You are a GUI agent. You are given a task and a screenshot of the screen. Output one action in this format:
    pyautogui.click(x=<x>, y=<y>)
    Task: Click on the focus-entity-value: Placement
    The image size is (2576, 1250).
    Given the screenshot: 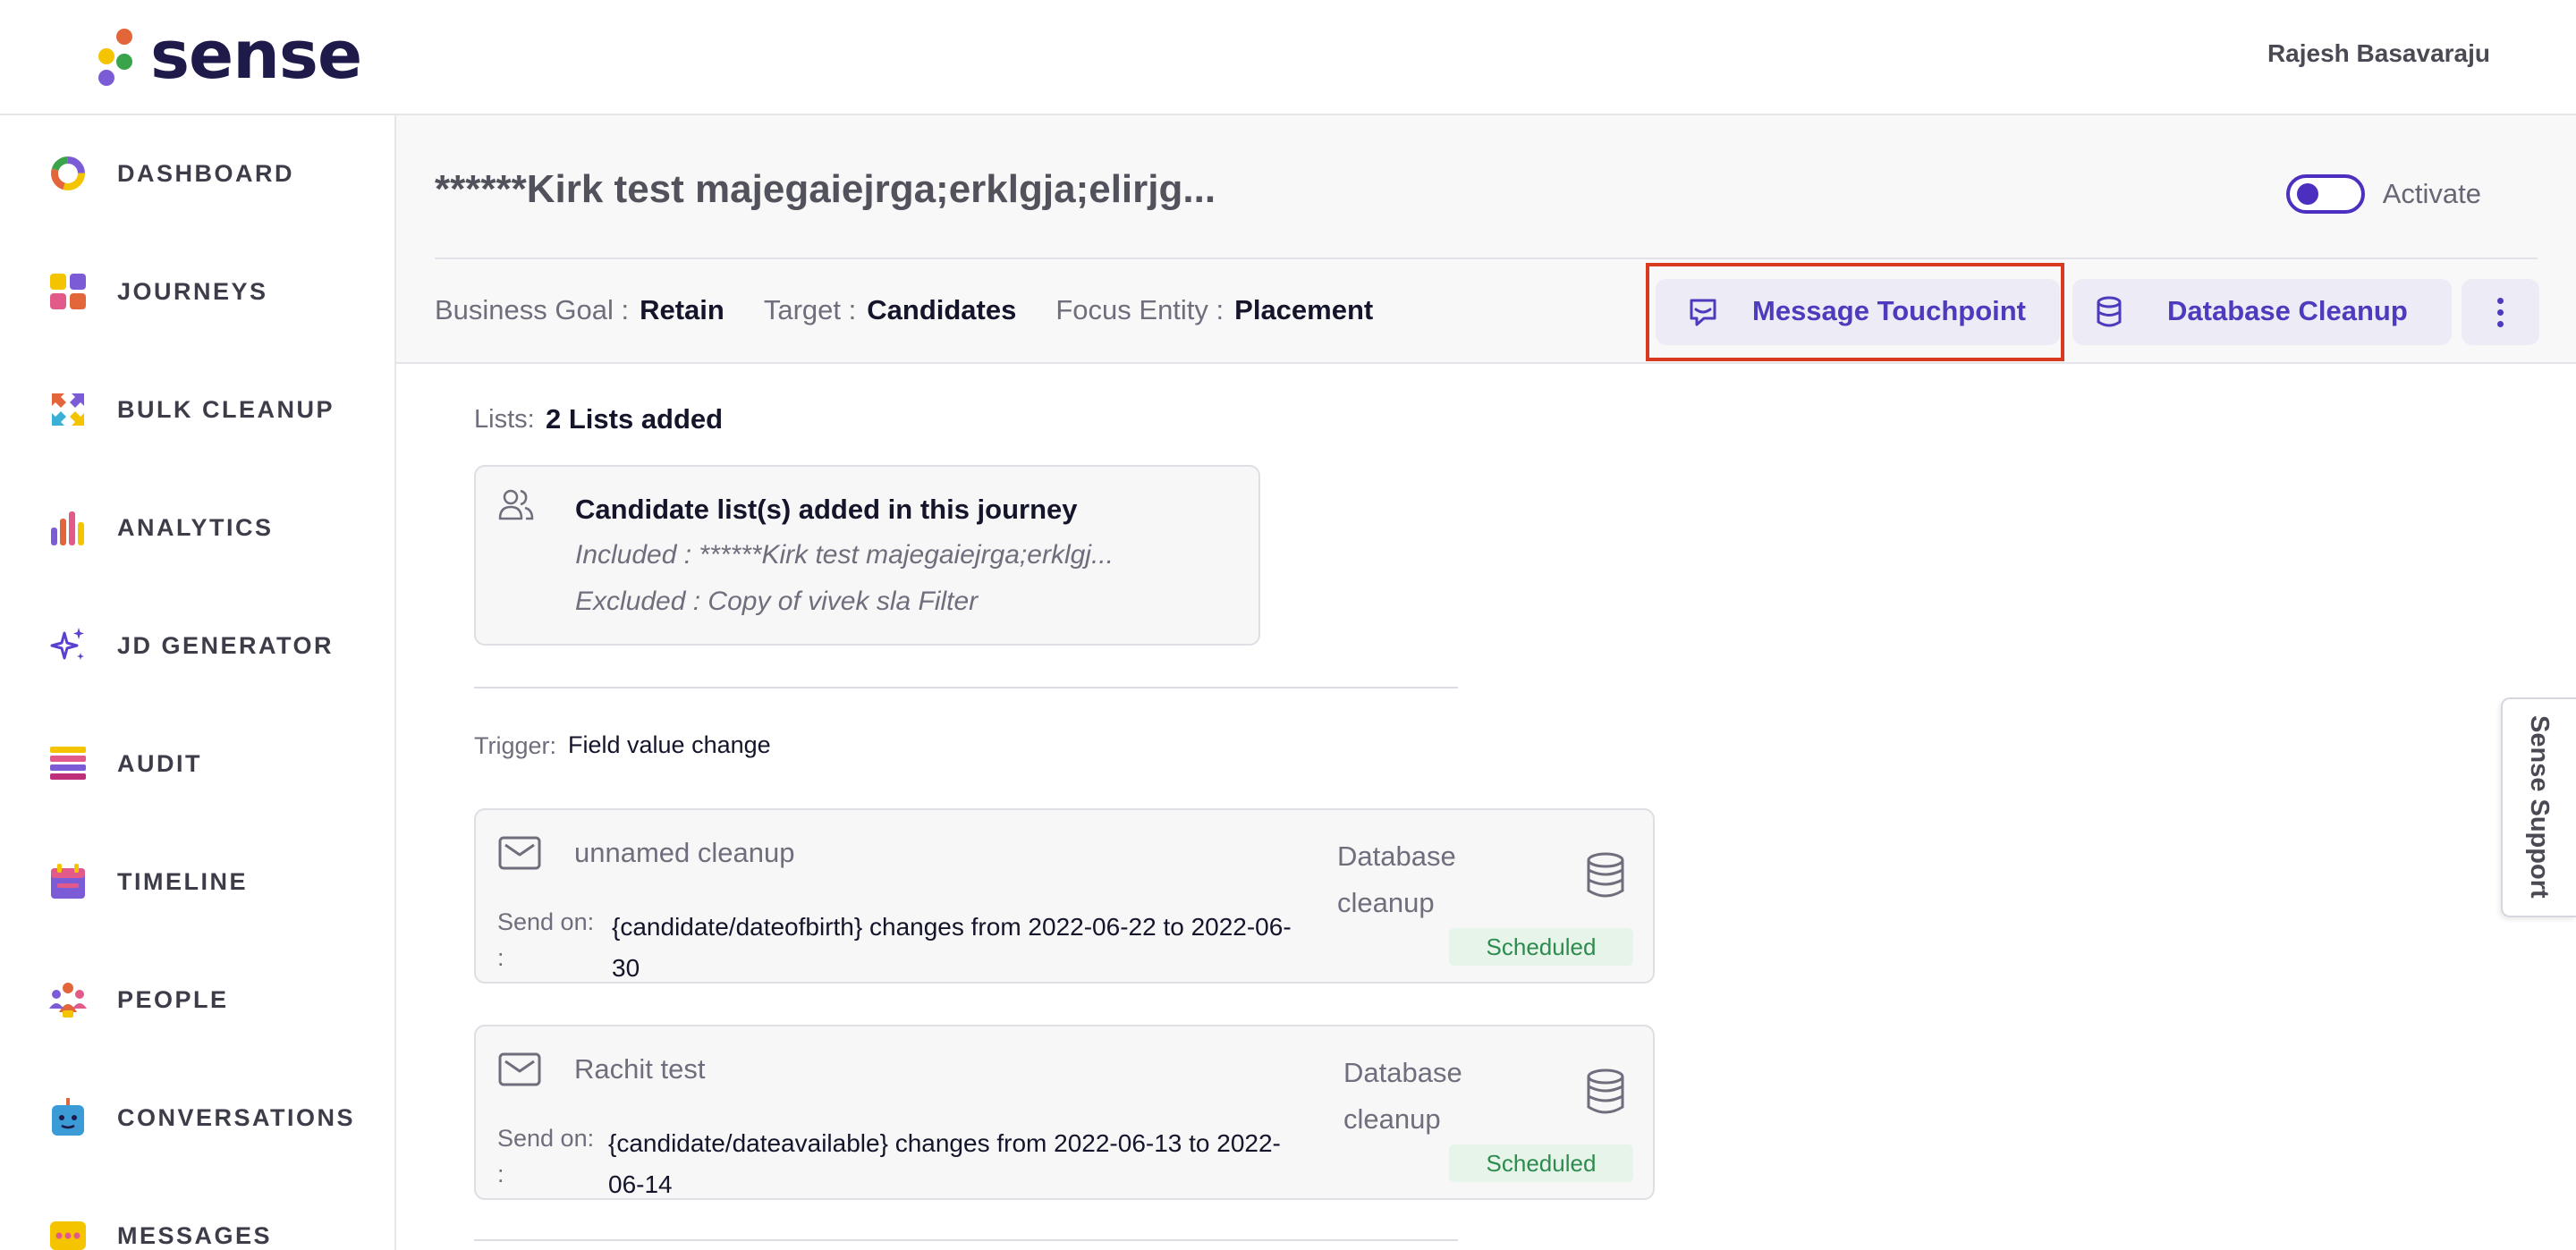 What is the action you would take?
    pyautogui.click(x=1304, y=310)
    